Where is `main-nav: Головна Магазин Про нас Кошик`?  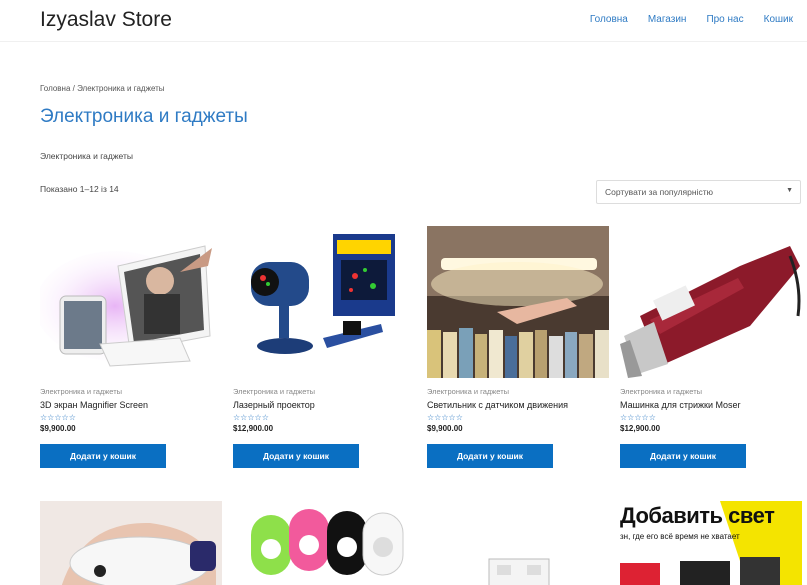 main-nav: Головна Магазин Про нас Кошик is located at coordinates (691, 19).